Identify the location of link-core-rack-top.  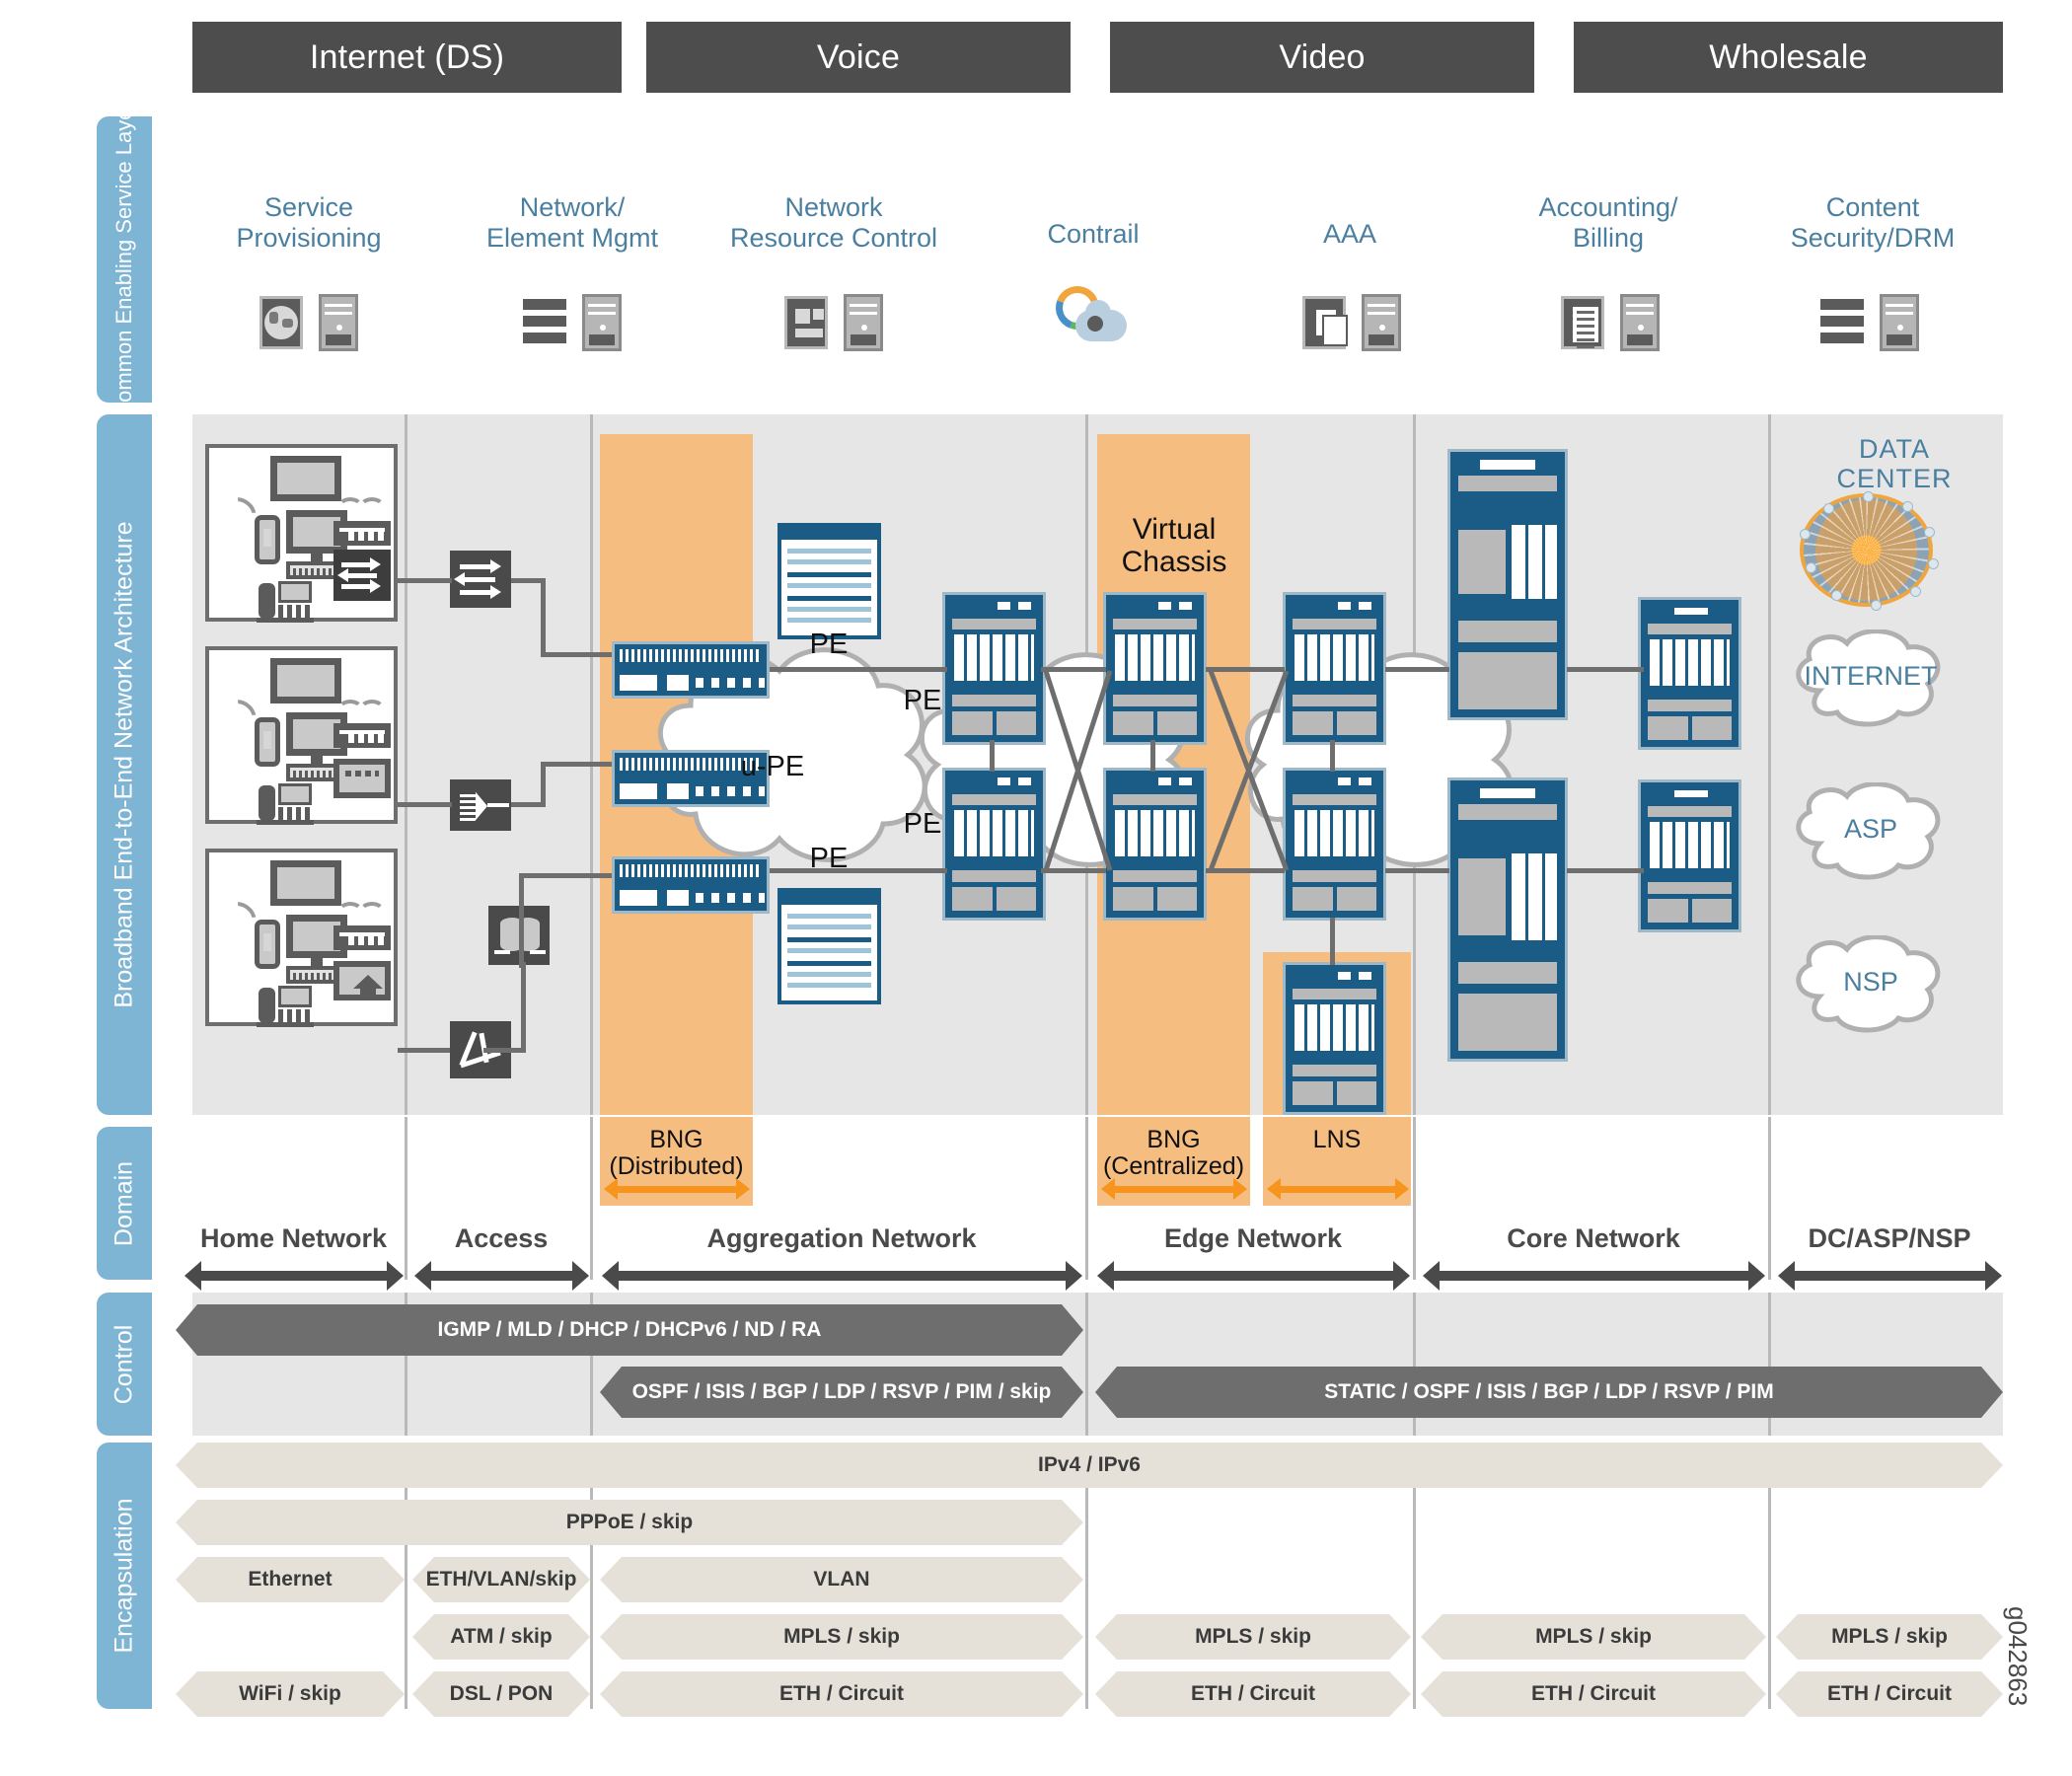
(1606, 670).